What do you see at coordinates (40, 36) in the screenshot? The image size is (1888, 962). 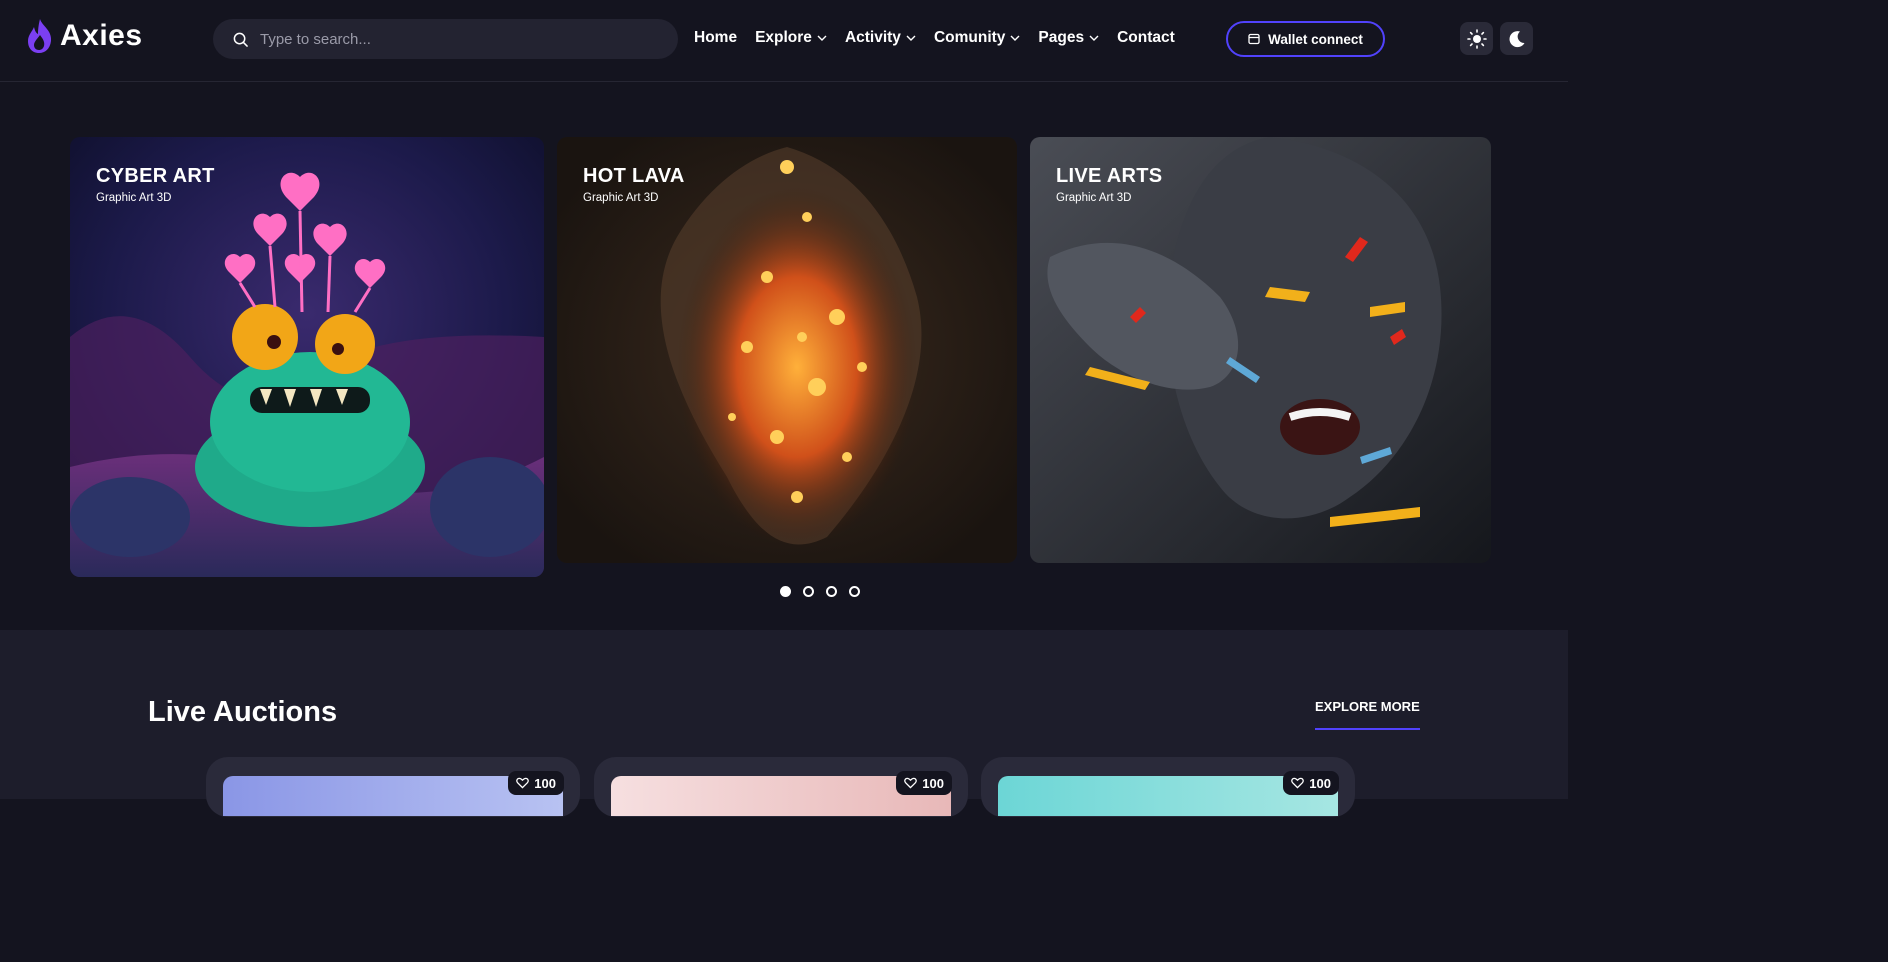 I see `flame-icon` at bounding box center [40, 36].